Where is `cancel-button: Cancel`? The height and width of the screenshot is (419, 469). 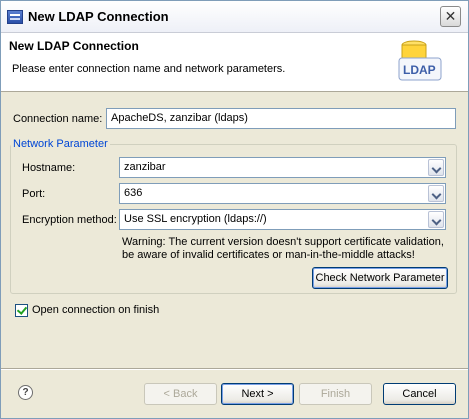
cancel-button: Cancel is located at coordinates (419, 394).